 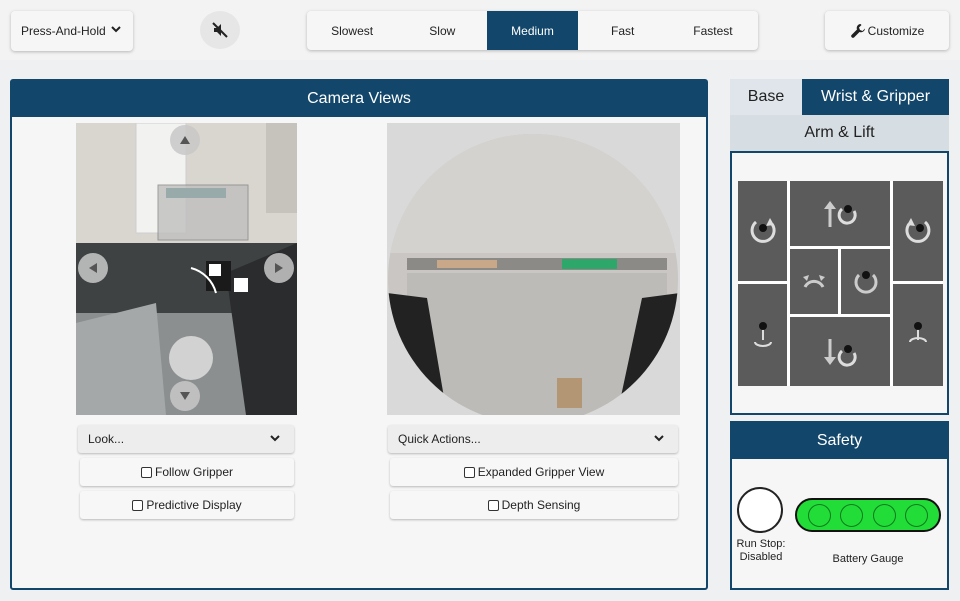 I want to click on follow-gripper-toggle: Follow Gripper, so click(x=187, y=472).